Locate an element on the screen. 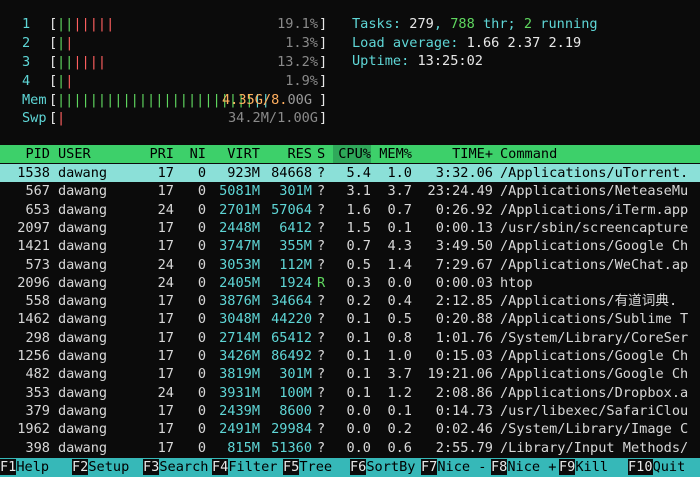 This screenshot has width=700, height=477. col-user: USER is located at coordinates (98, 154).